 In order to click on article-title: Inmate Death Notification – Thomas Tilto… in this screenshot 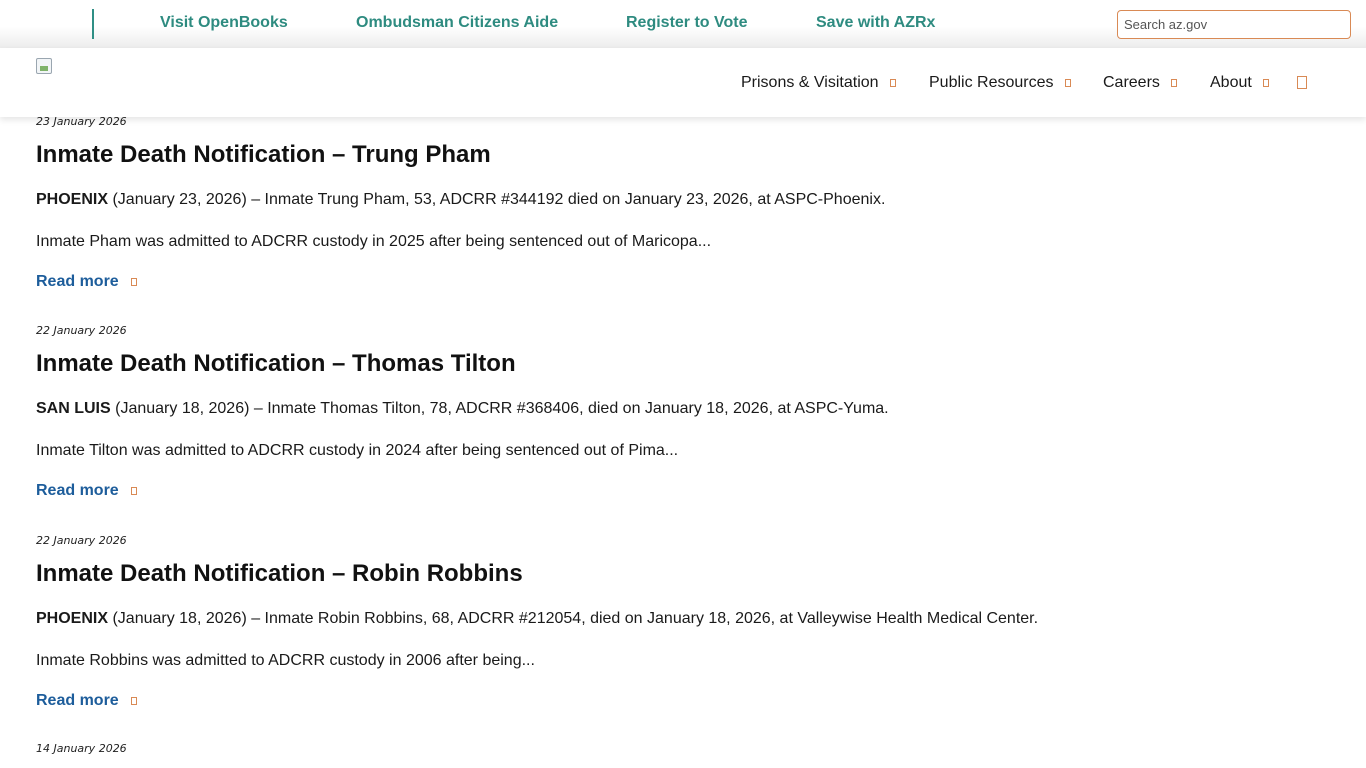, I will do `click(276, 364)`.